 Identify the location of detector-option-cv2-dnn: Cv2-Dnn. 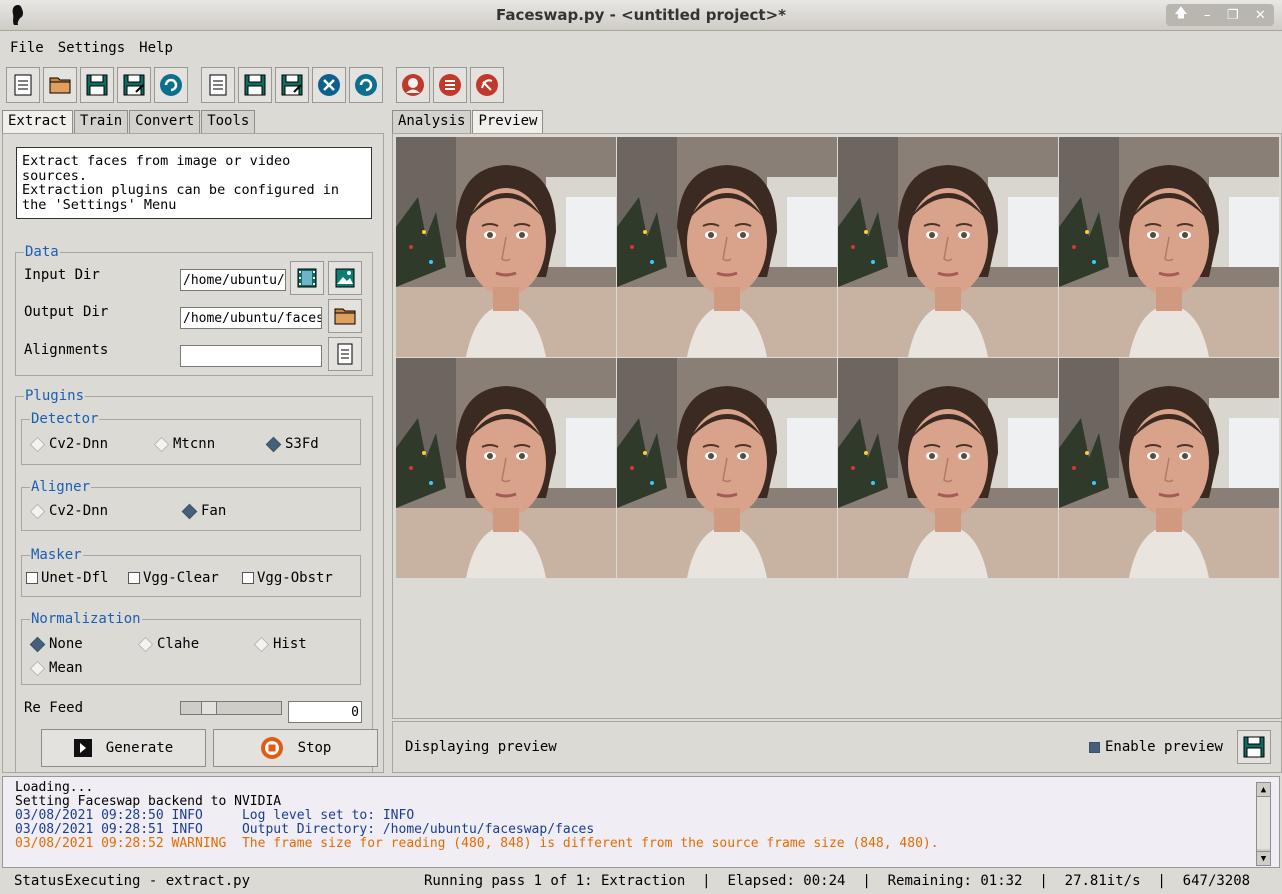
(68, 444).